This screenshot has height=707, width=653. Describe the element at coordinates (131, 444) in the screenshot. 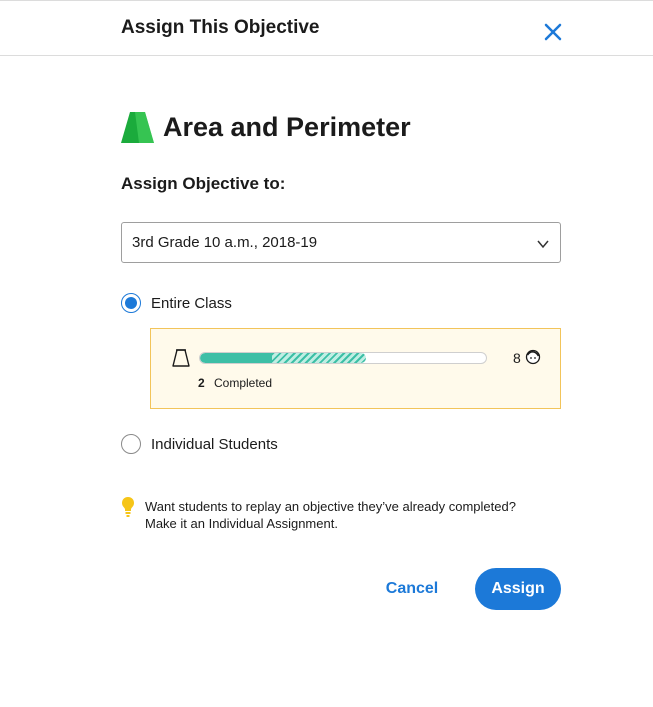

I see `individual-students-radio` at that location.